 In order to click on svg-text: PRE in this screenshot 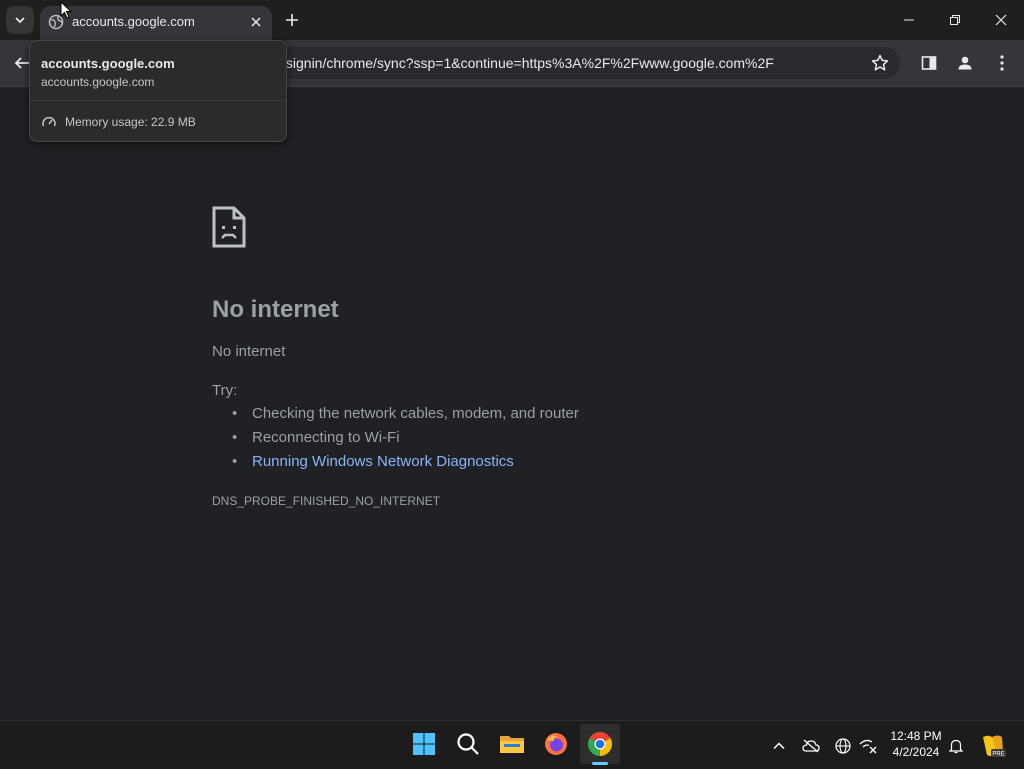, I will do `click(998, 755)`.